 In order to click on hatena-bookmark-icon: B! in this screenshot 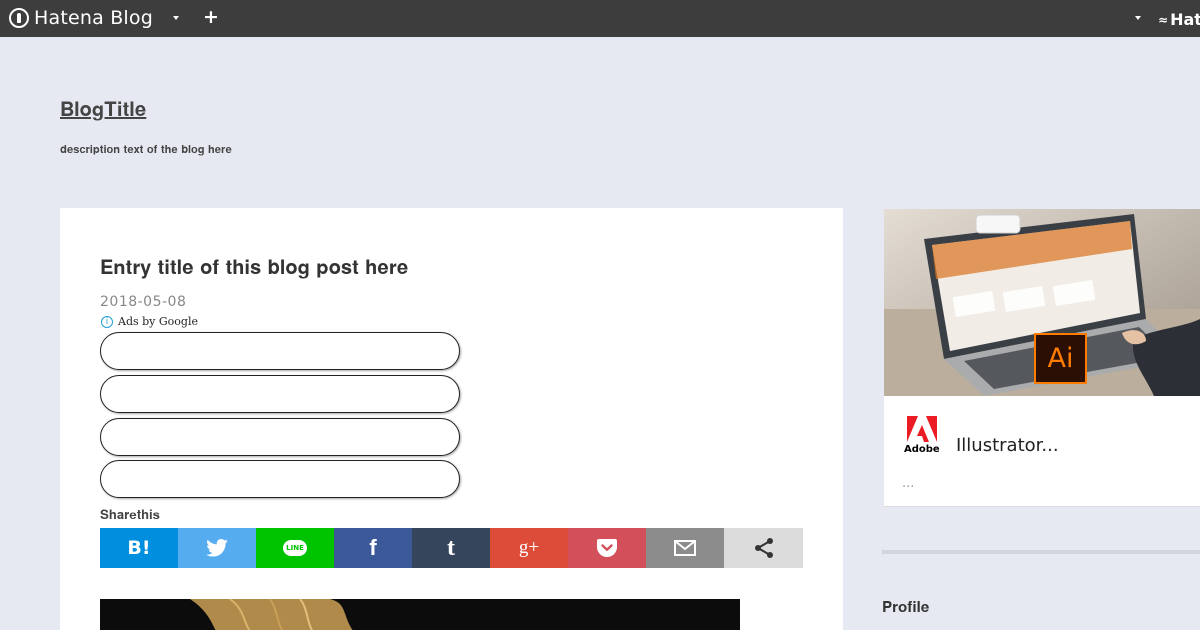, I will do `click(139, 548)`.